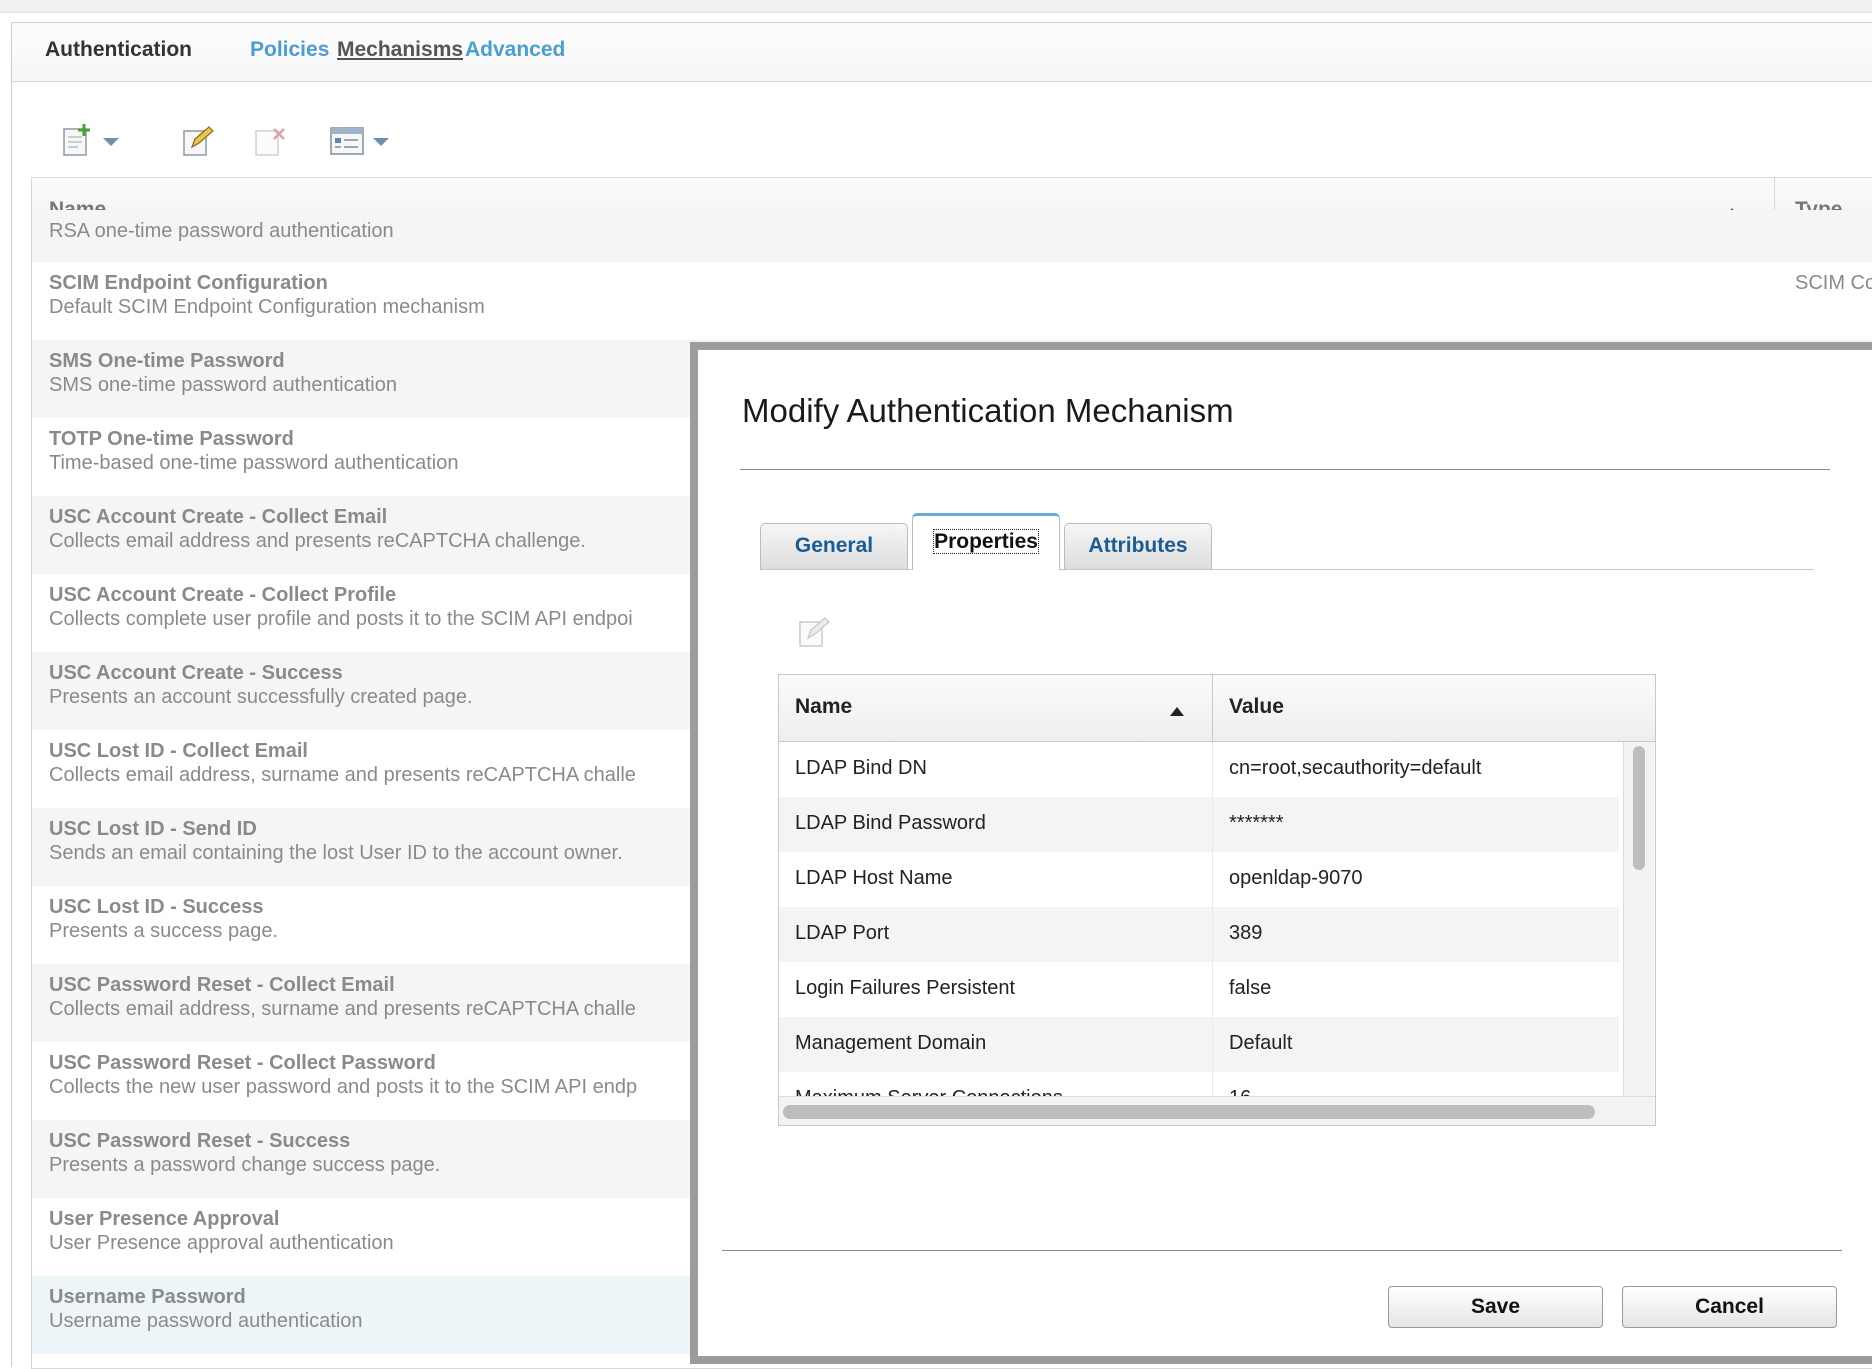 The image size is (1872, 1369). I want to click on cancel-button: Cancel, so click(1729, 1307).